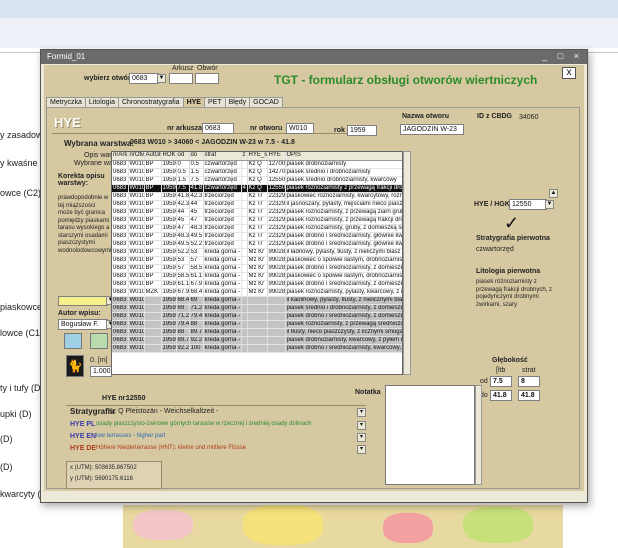 This screenshot has width=618, height=548. Describe the element at coordinates (183, 156) in the screenshot. I see `column-header: od` at that location.